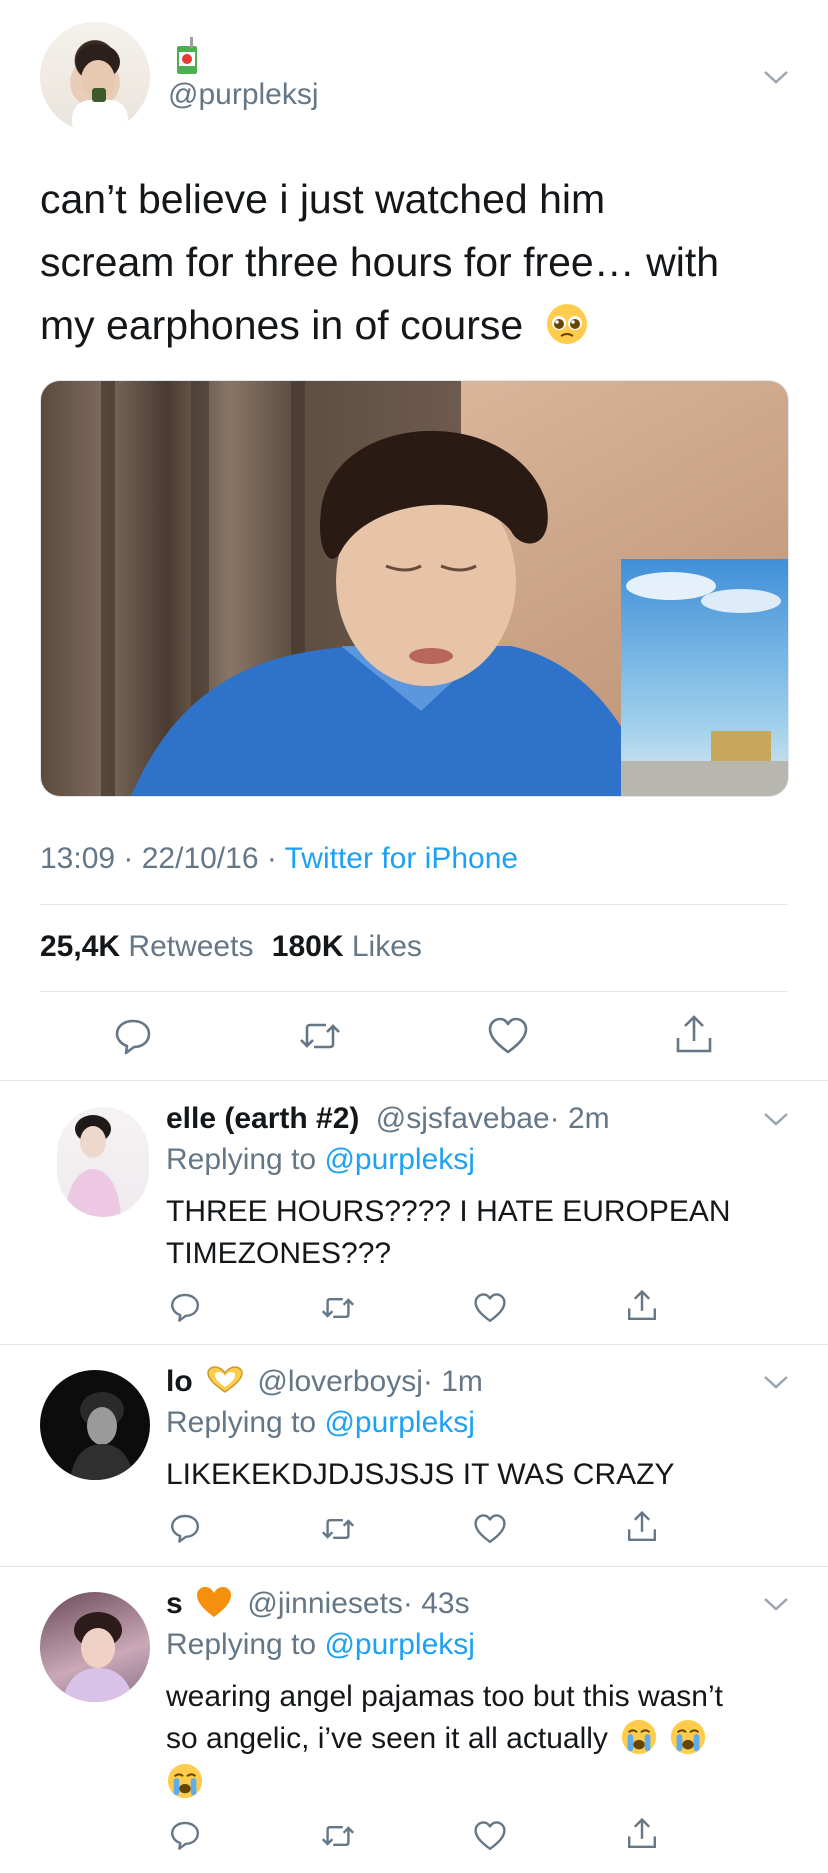 The width and height of the screenshot is (828, 1873). What do you see at coordinates (214, 1602) in the screenshot?
I see `orange-heart-emoji` at bounding box center [214, 1602].